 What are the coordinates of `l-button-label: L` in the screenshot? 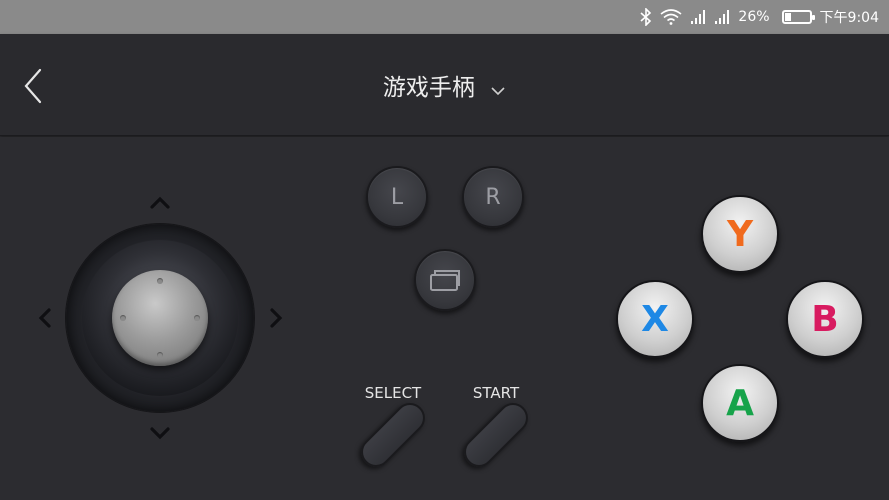 It's located at (397, 197).